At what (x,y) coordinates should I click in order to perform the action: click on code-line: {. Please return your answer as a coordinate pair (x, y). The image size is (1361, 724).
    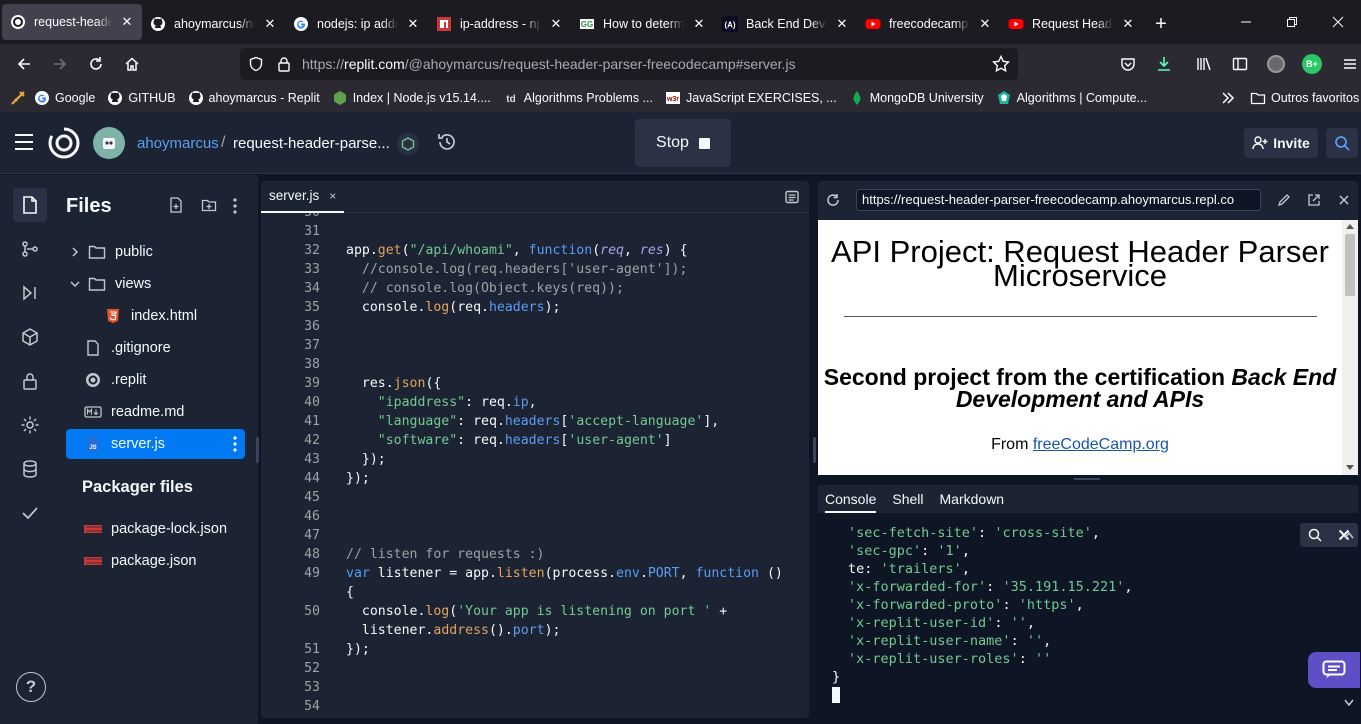
    Looking at the image, I should click on (535, 592).